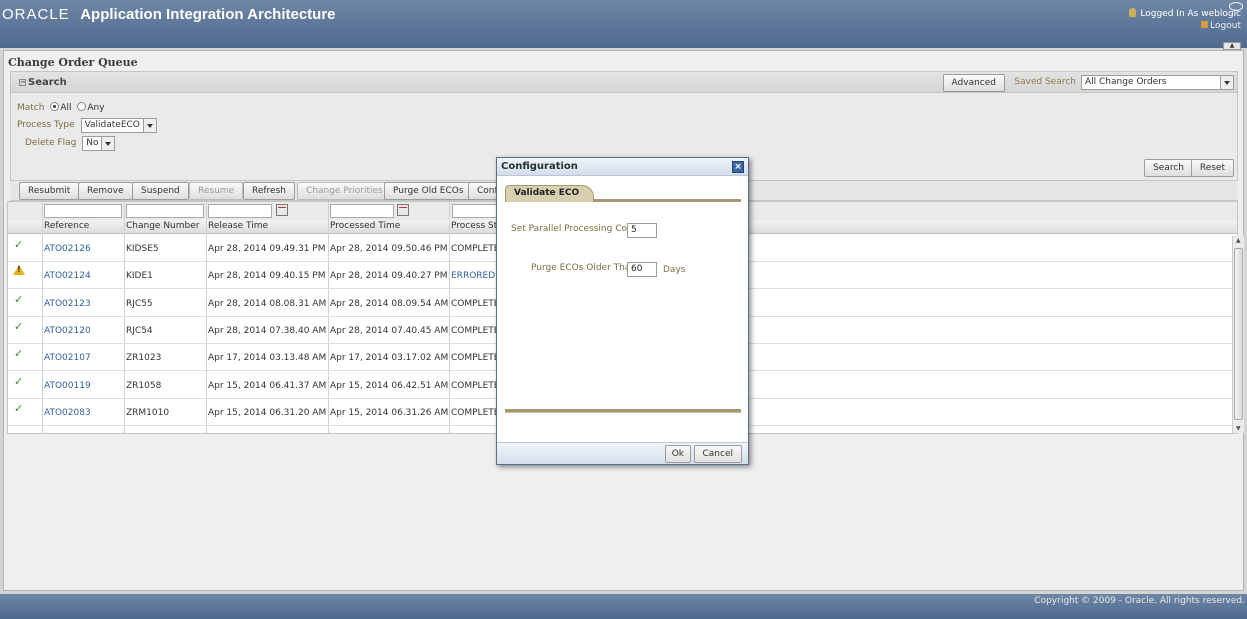 The image size is (1247, 619). I want to click on ok-button: Ok, so click(677, 454).